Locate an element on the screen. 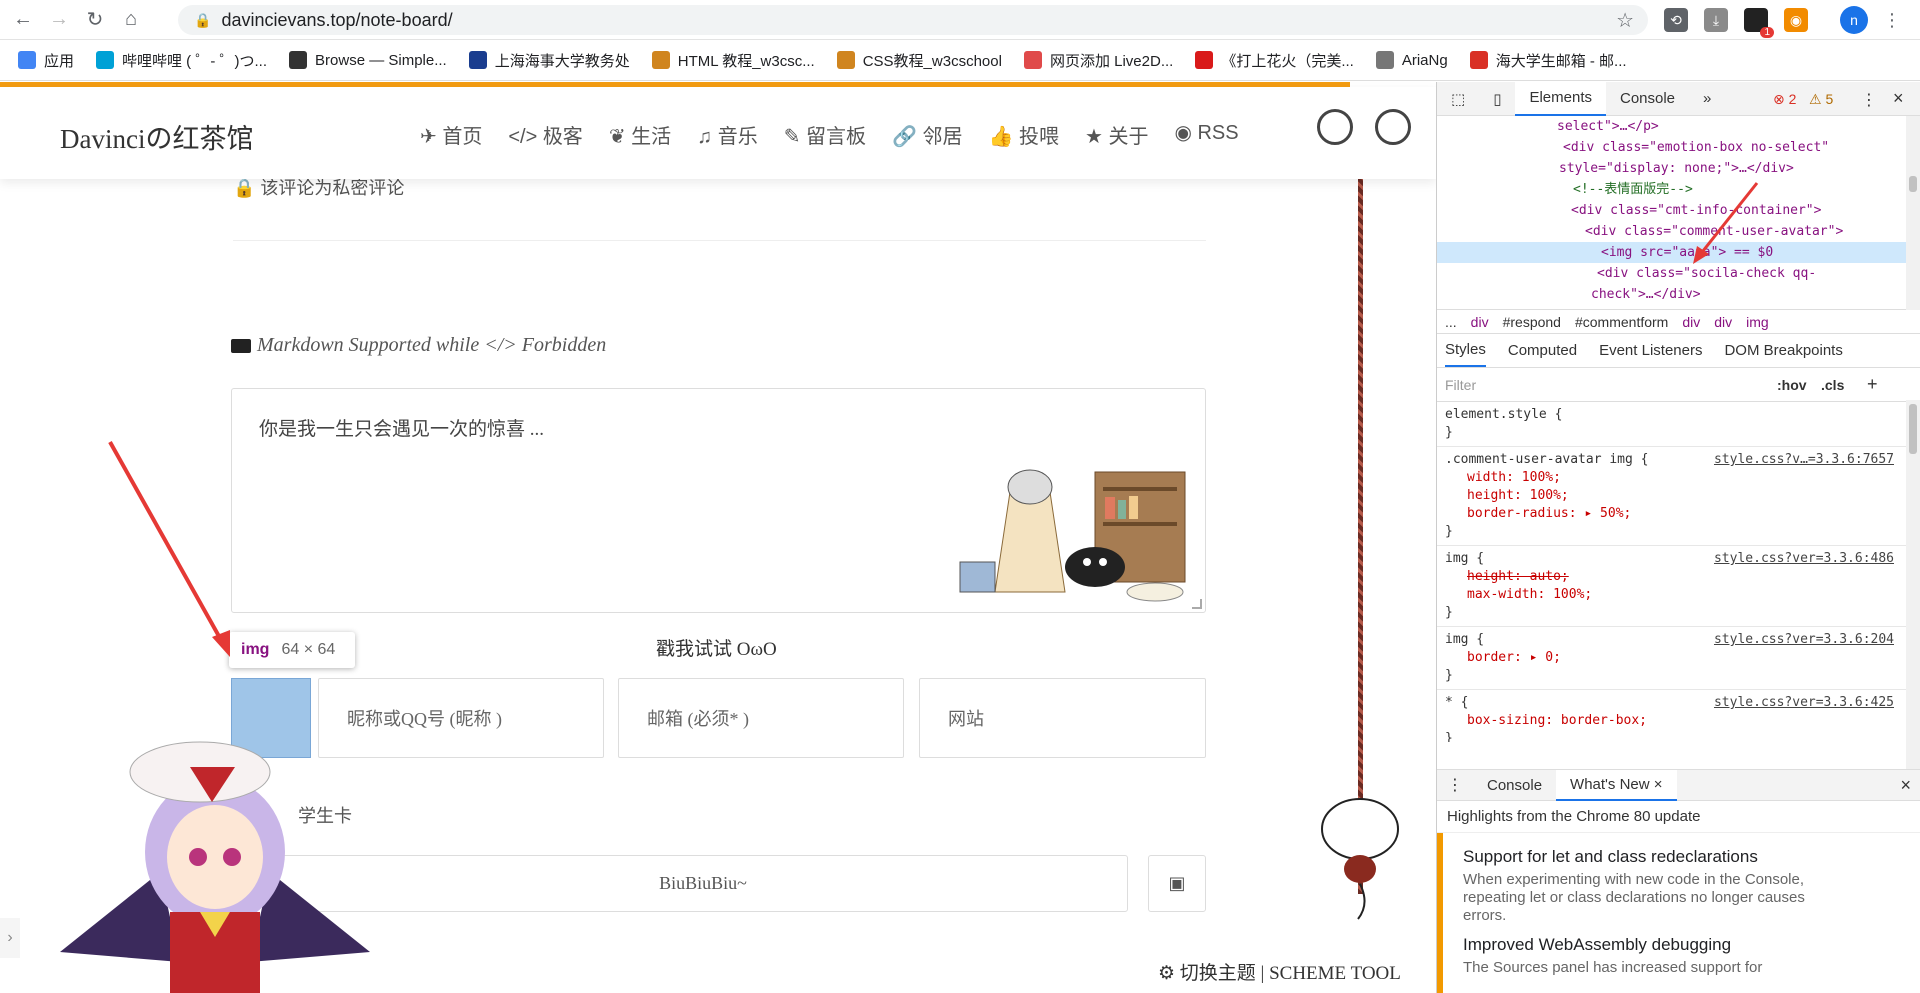 The image size is (1920, 993). dom-node: <div class="socila-check gravatar- is located at coordinates (1678, 307).